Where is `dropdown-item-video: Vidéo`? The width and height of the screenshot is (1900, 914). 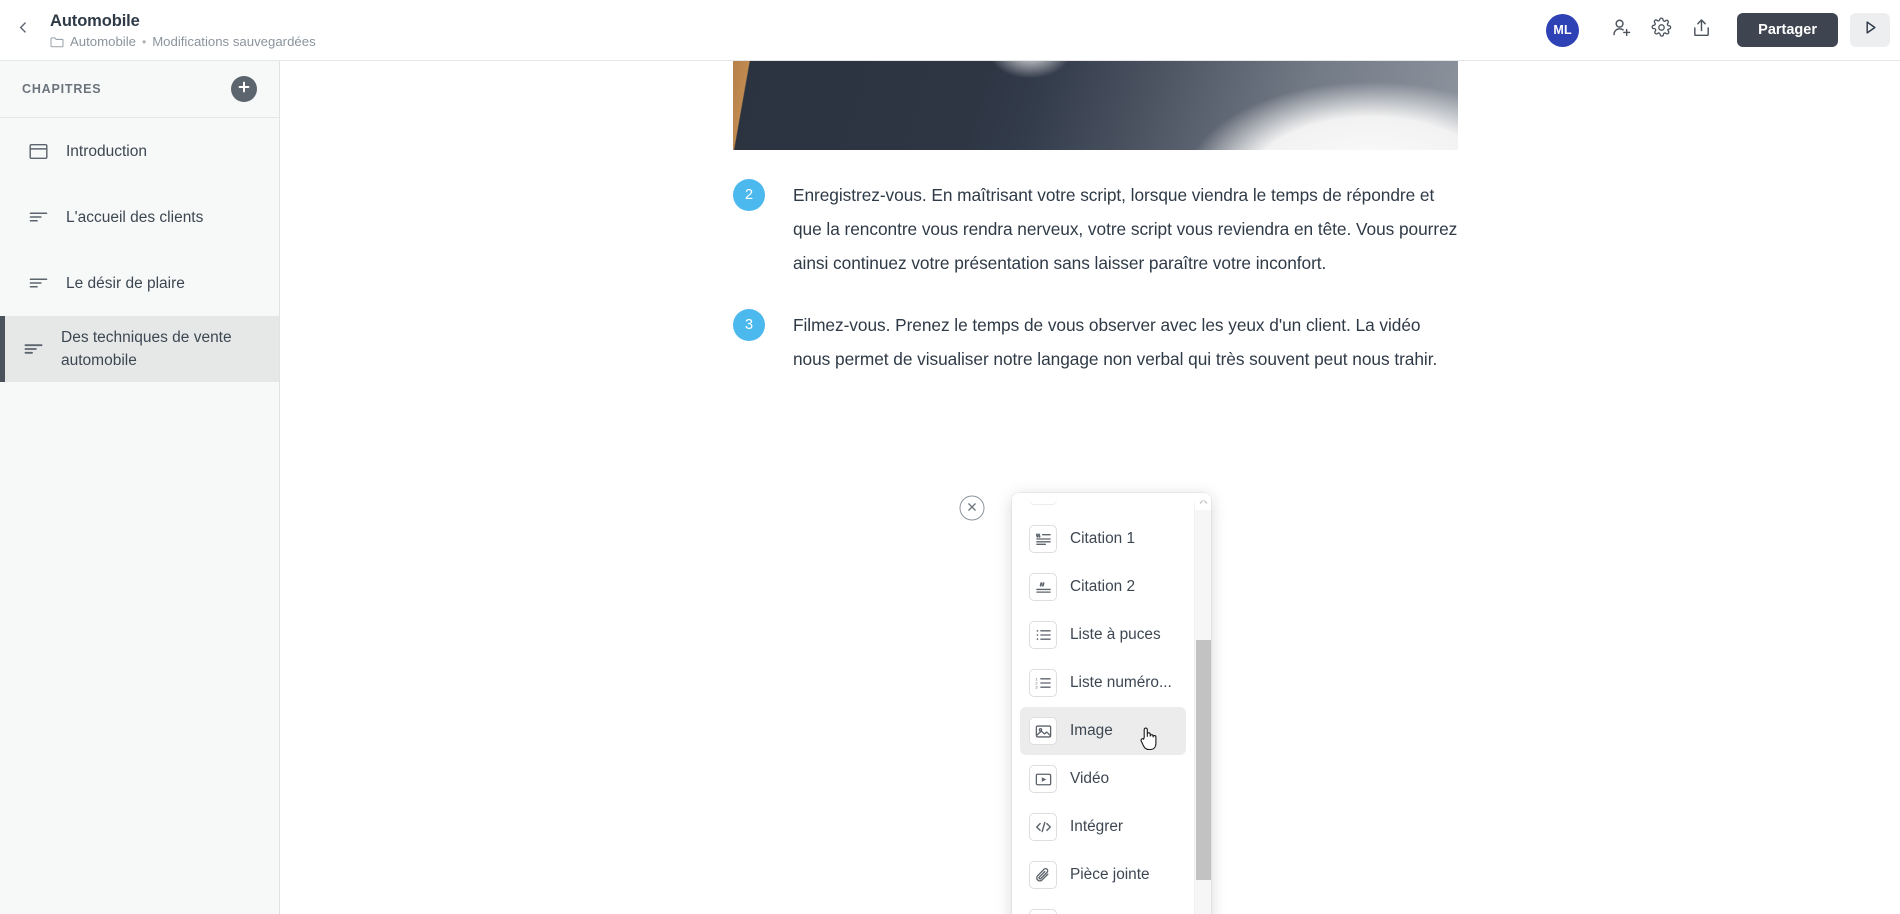 dropdown-item-video: Vidéo is located at coordinates (1103, 779).